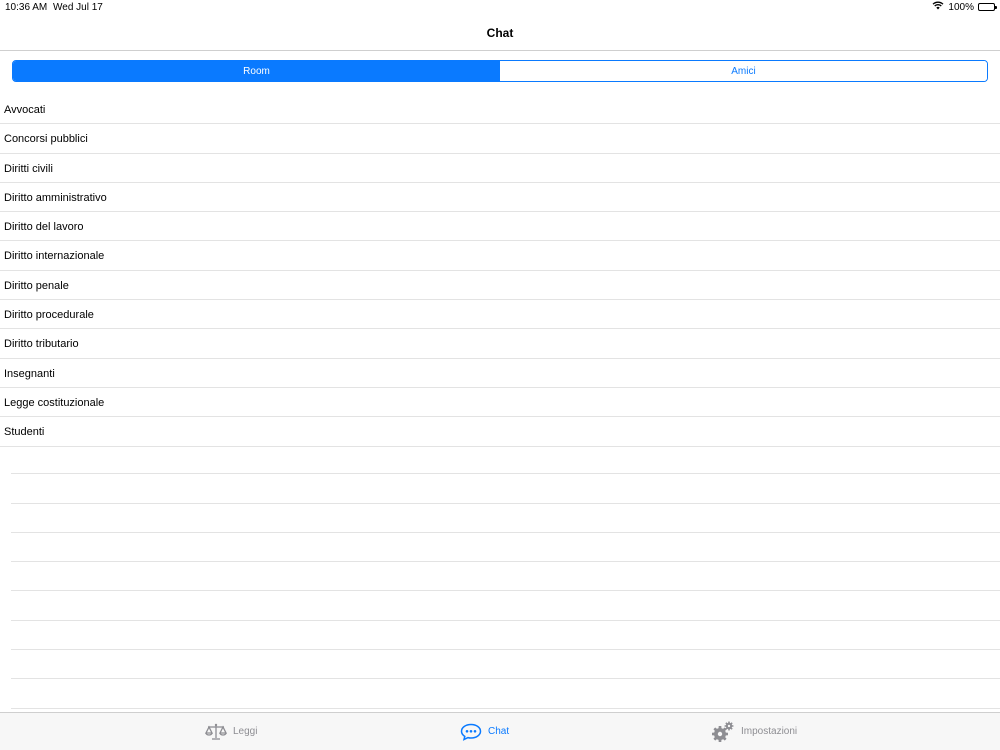  Describe the element at coordinates (743, 71) in the screenshot. I see `segment-amici: Amici` at that location.